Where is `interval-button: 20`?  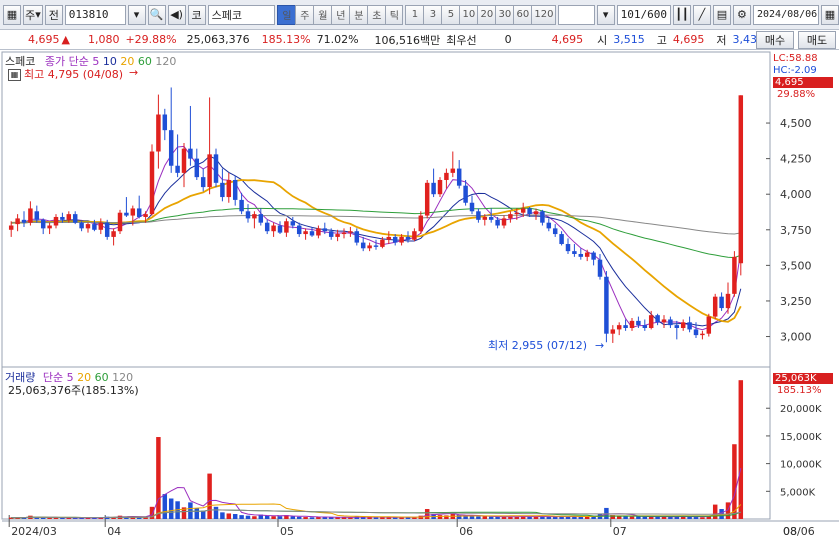
interval-button: 20 is located at coordinates (486, 14).